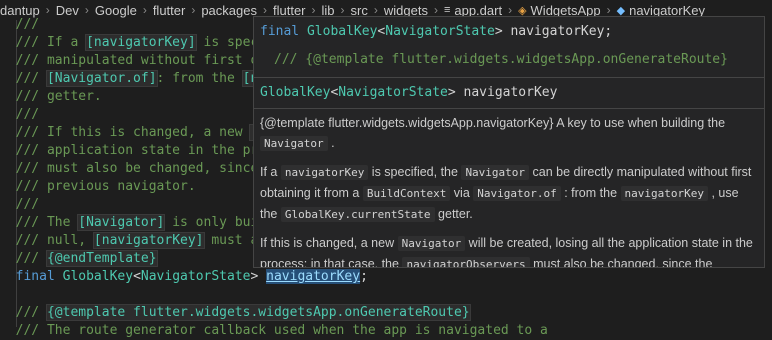  I want to click on file-lines-icon: ≡, so click(447, 10).